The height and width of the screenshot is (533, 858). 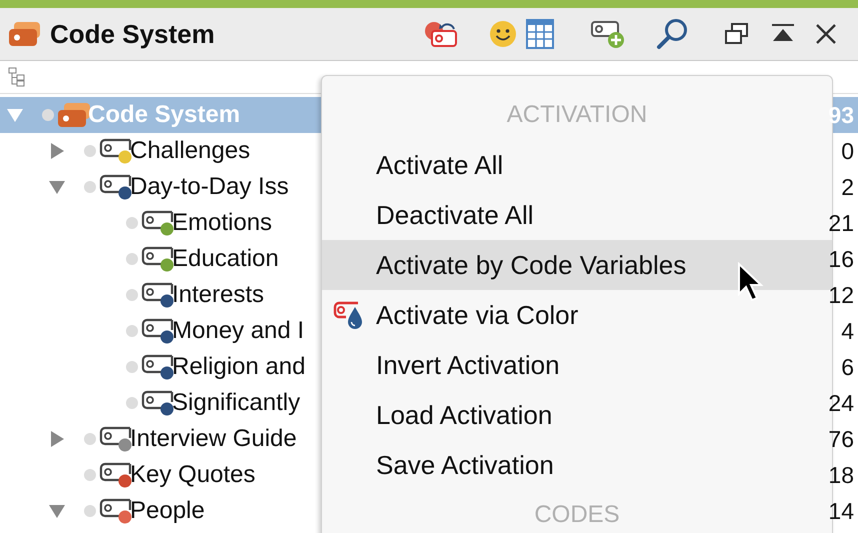 What do you see at coordinates (190, 151) in the screenshot?
I see `code-name: Challenges` at bounding box center [190, 151].